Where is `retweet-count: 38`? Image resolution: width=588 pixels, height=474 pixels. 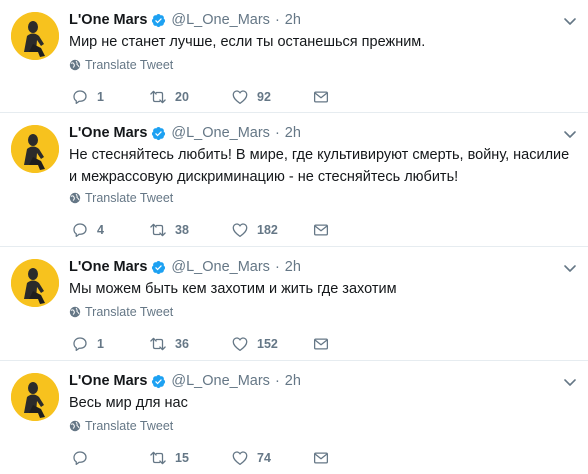 retweet-count: 38 is located at coordinates (182, 230).